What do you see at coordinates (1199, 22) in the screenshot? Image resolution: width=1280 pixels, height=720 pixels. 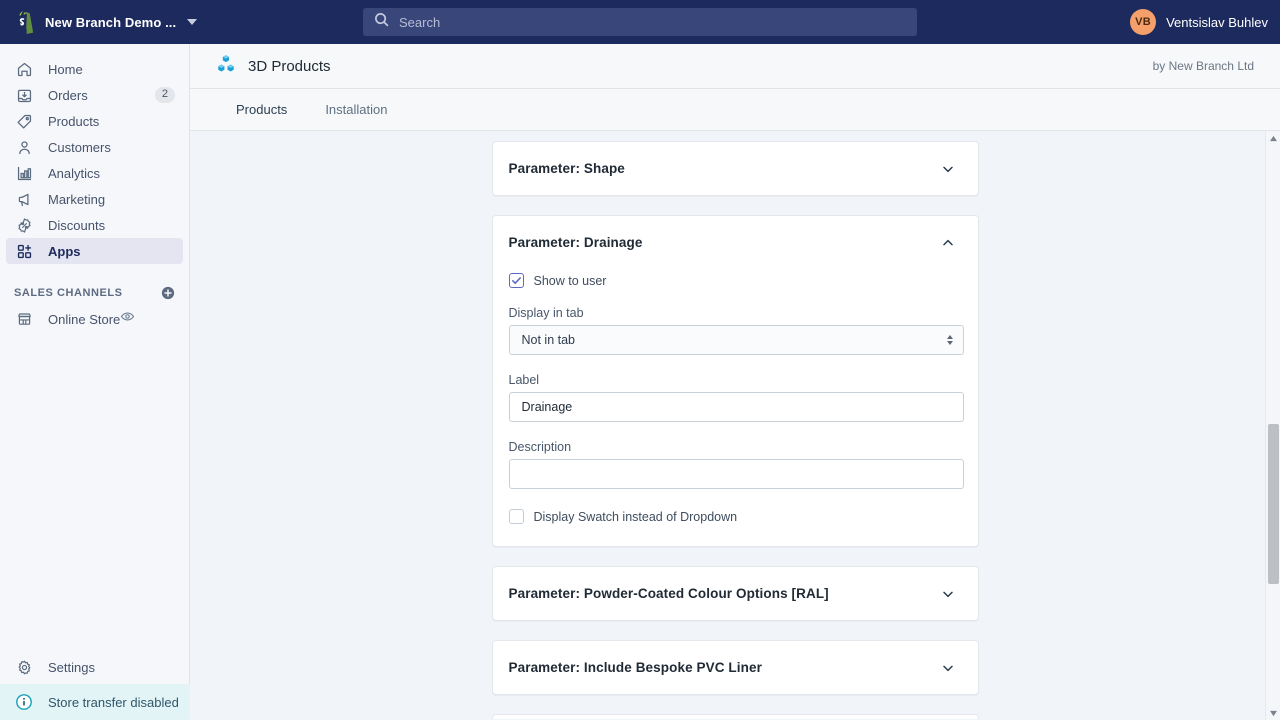 I see `user-menu: VB Ventsislav Buhlev` at bounding box center [1199, 22].